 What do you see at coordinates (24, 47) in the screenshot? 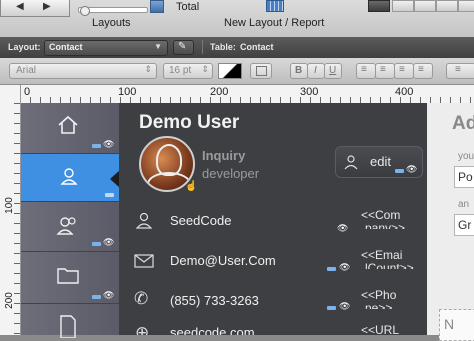
I see `layout-label: Layout:` at bounding box center [24, 47].